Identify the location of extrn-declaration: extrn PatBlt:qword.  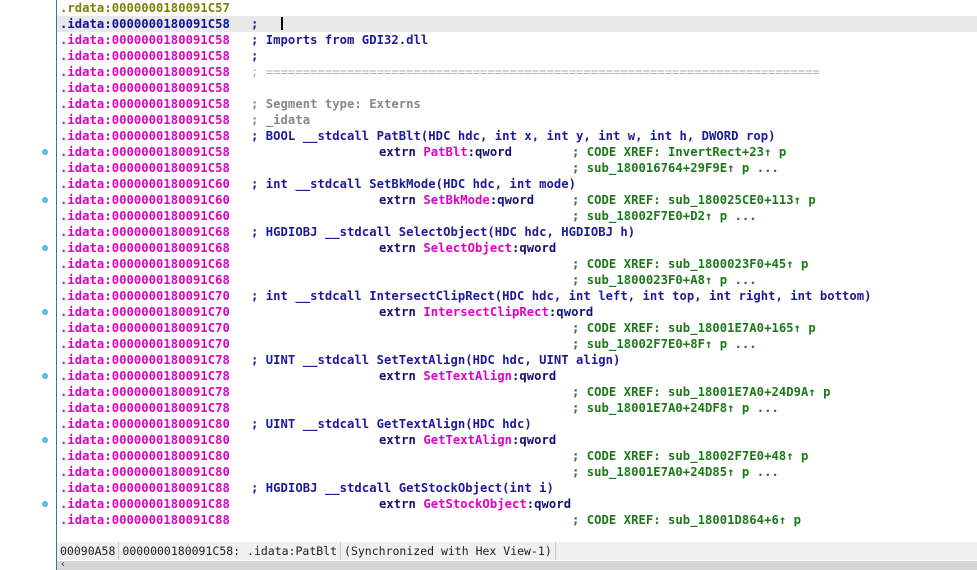
(445, 152).